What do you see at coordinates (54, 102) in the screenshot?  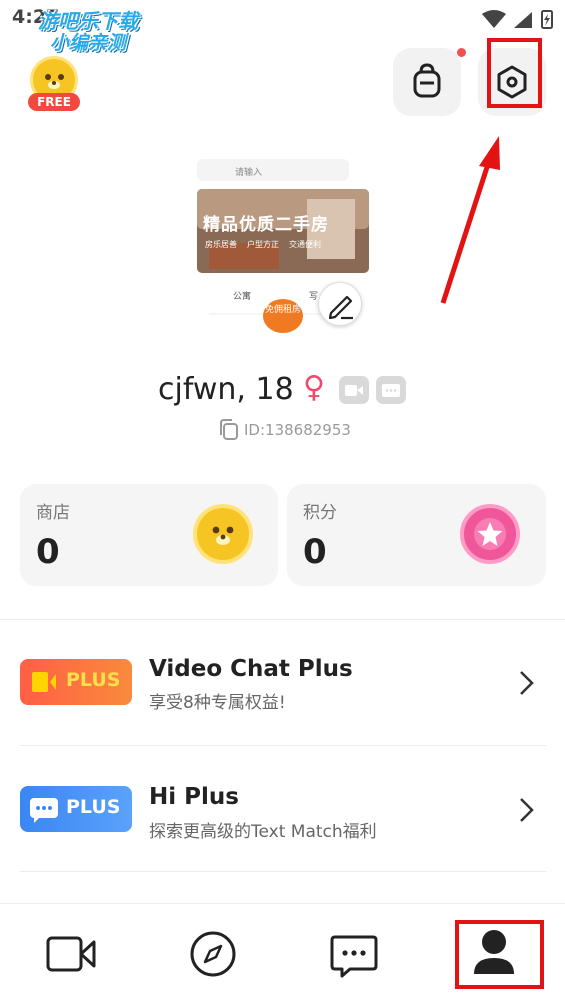 I see `free-label: FREE` at bounding box center [54, 102].